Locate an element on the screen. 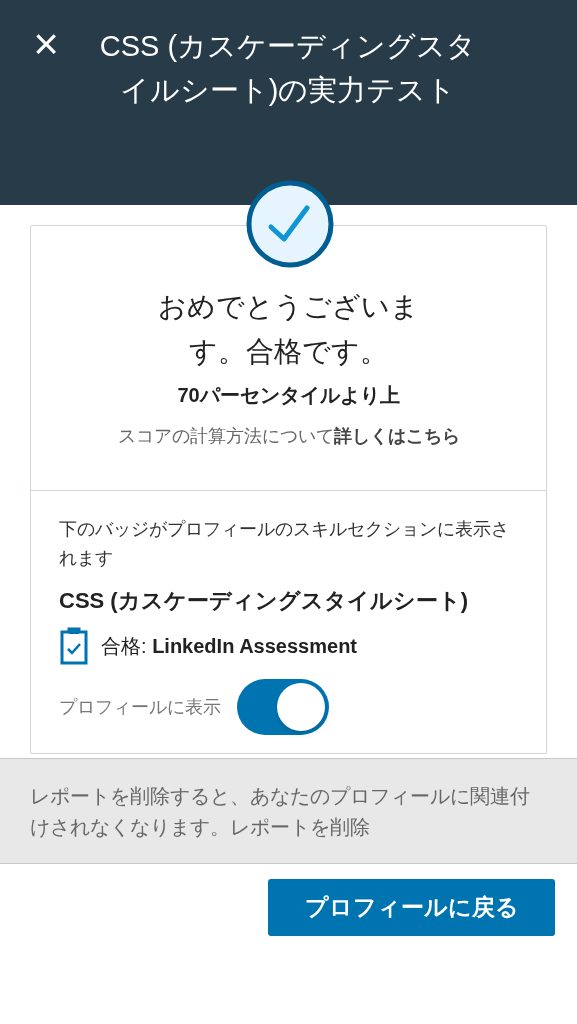 This screenshot has width=577, height=1024. show-on-profile-toggle is located at coordinates (283, 707).